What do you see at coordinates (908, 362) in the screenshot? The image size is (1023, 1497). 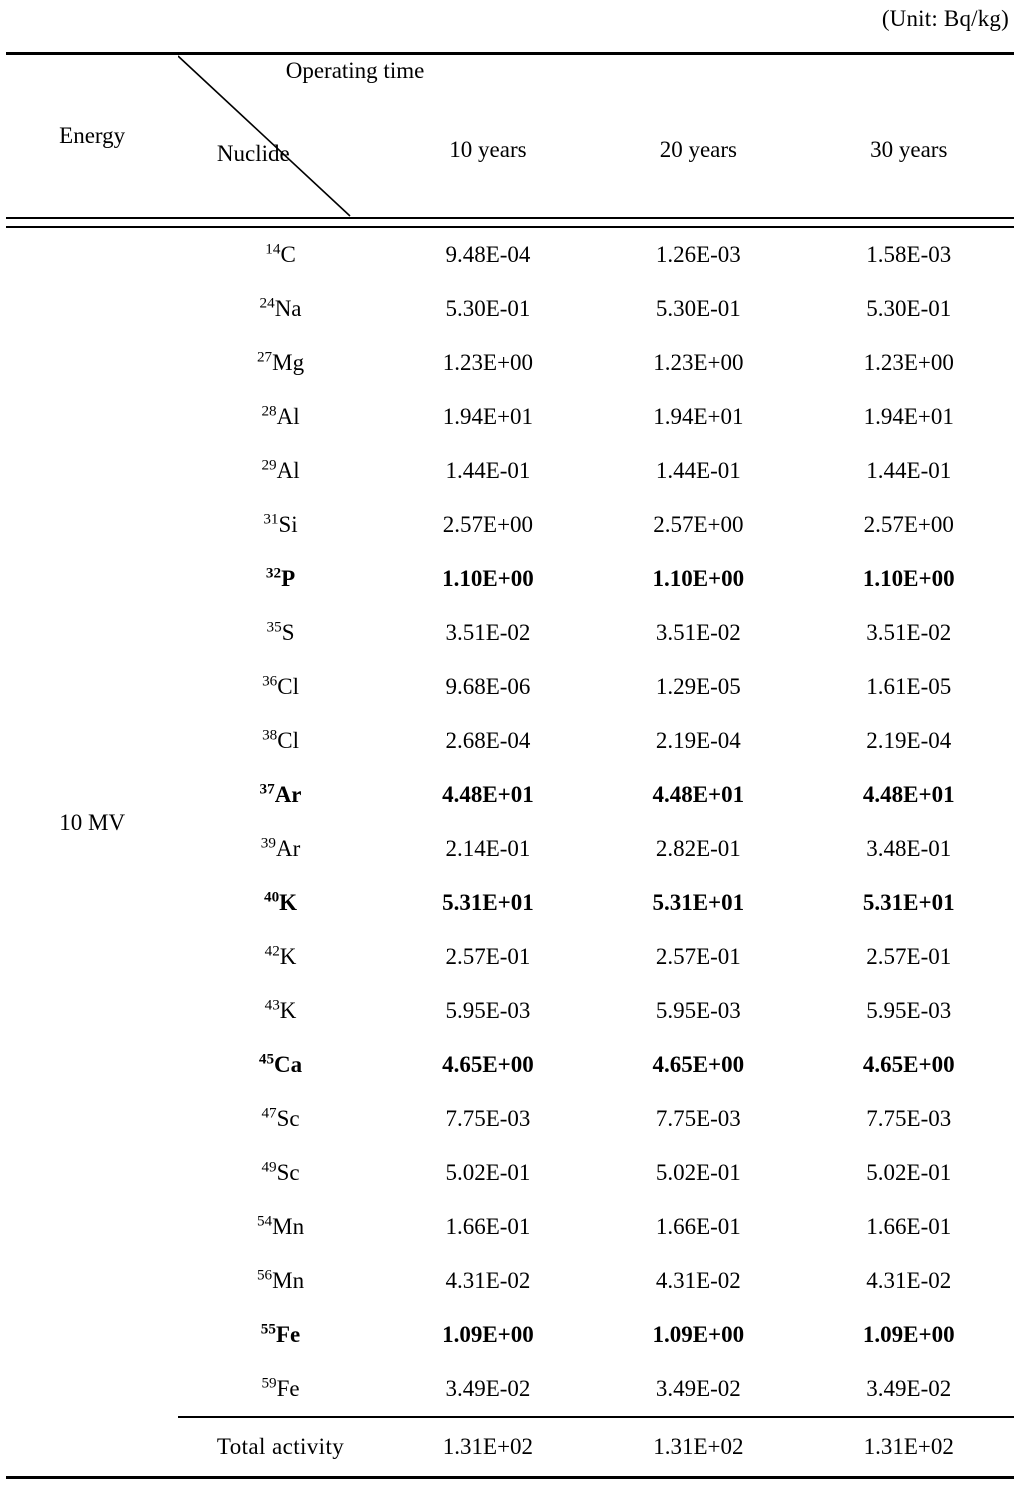 I see `activity-value-30-years: 1.23E+00` at bounding box center [908, 362].